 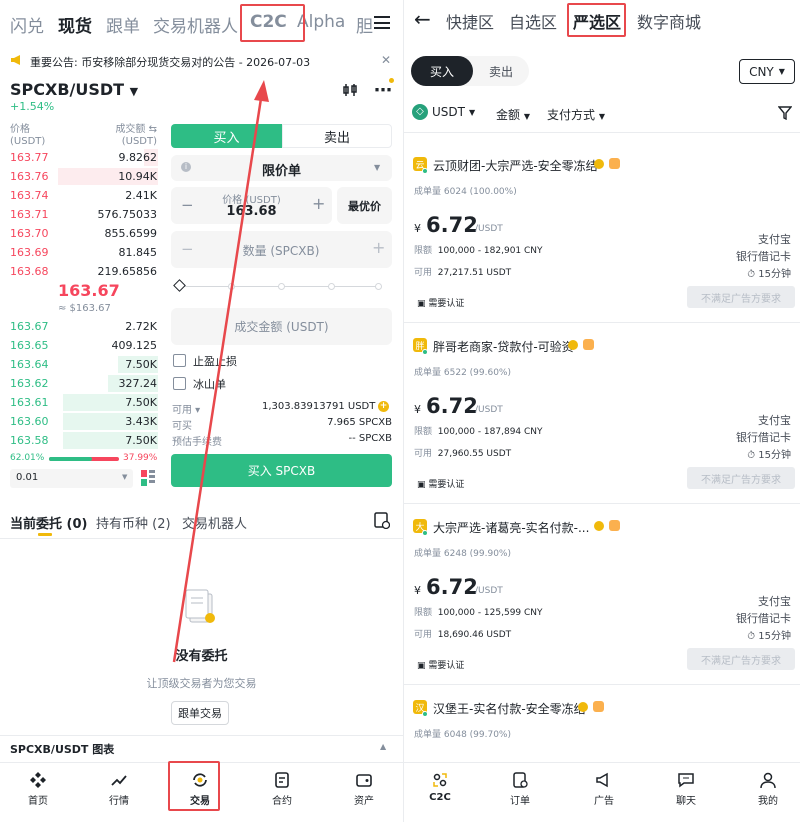 I want to click on ad-limit: 限额 100,000 - 187,894 CNY, so click(x=478, y=432).